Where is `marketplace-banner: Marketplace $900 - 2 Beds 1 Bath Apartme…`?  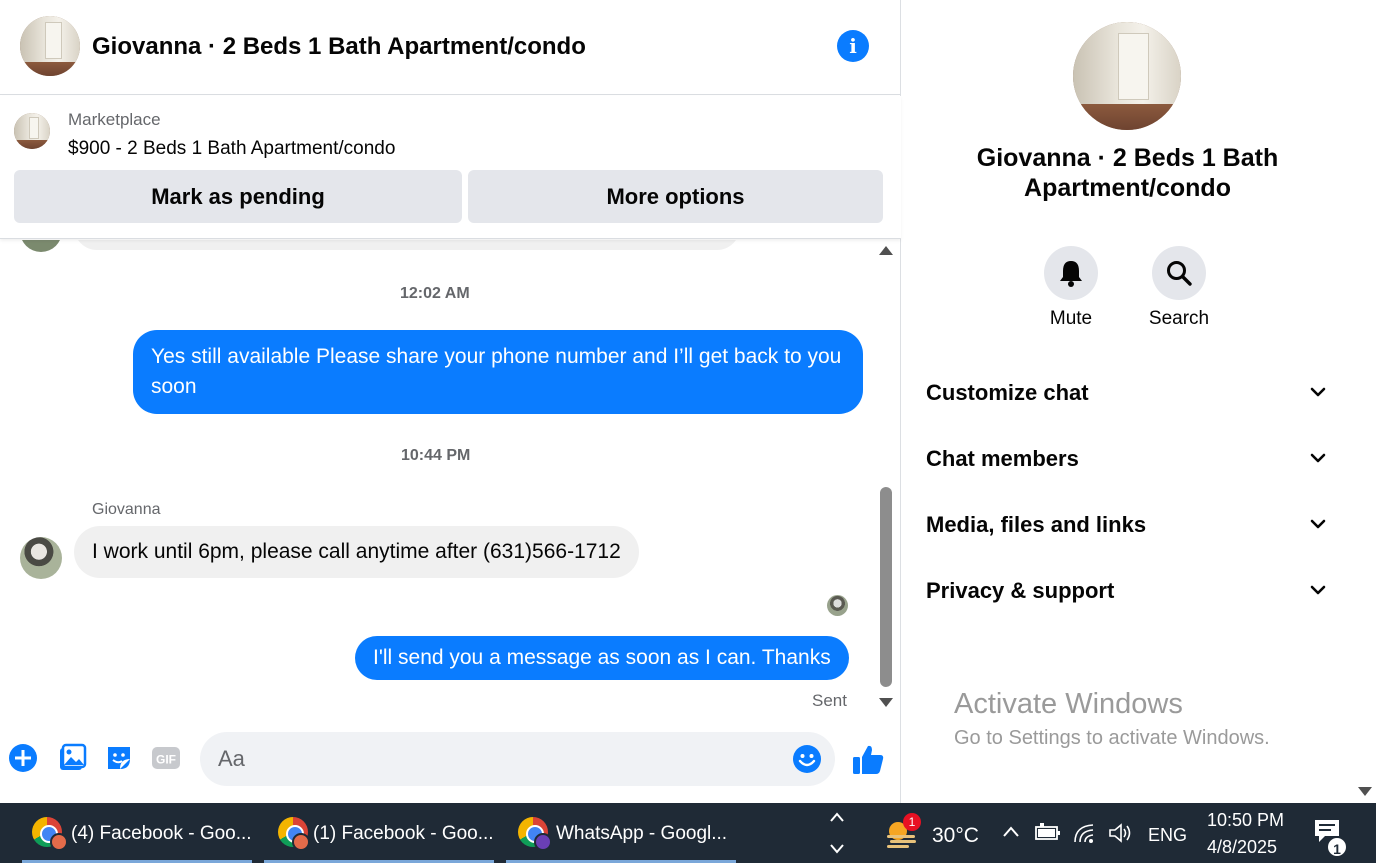 marketplace-banner: Marketplace $900 - 2 Beds 1 Bath Apartme… is located at coordinates (450, 167).